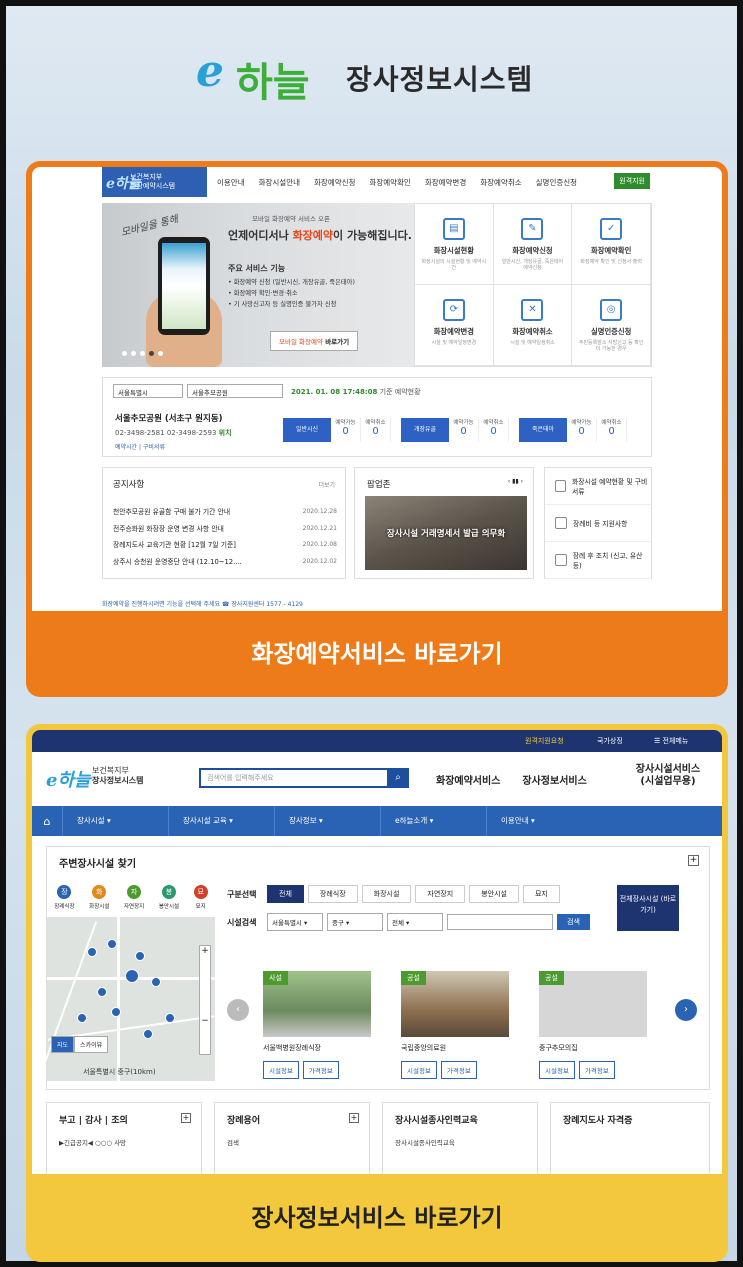  I want to click on map-type-toggle: 지도 스카이뷰, so click(80, 1044).